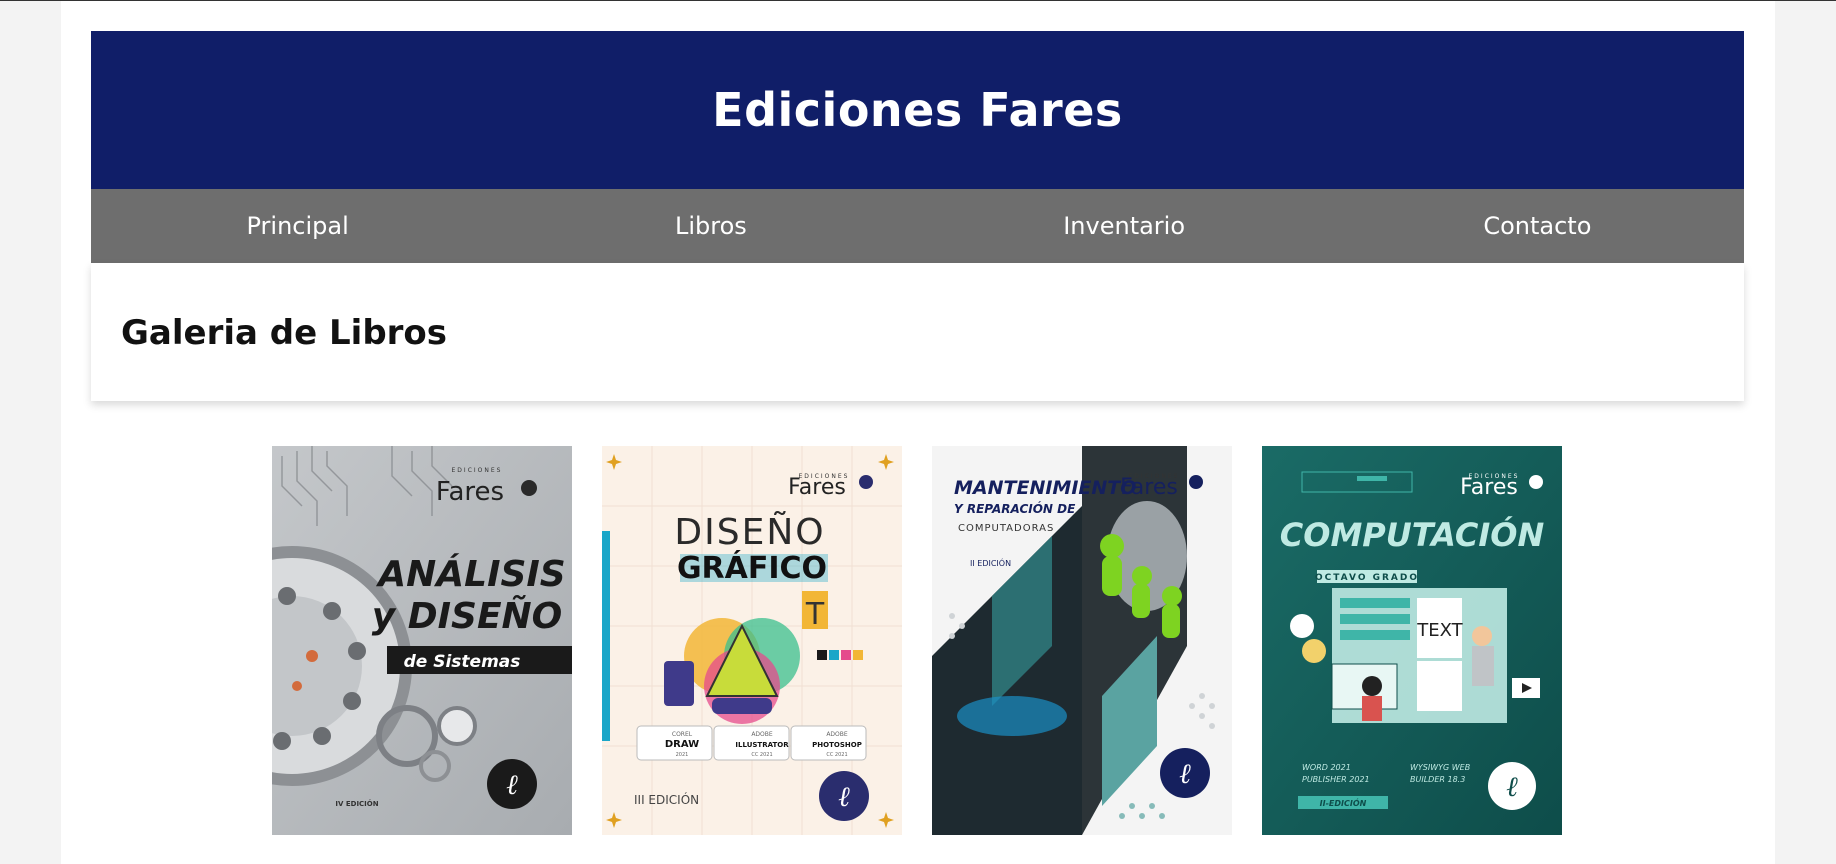  Describe the element at coordinates (817, 487) in the screenshot. I see `book2-publisher: Fares` at that location.